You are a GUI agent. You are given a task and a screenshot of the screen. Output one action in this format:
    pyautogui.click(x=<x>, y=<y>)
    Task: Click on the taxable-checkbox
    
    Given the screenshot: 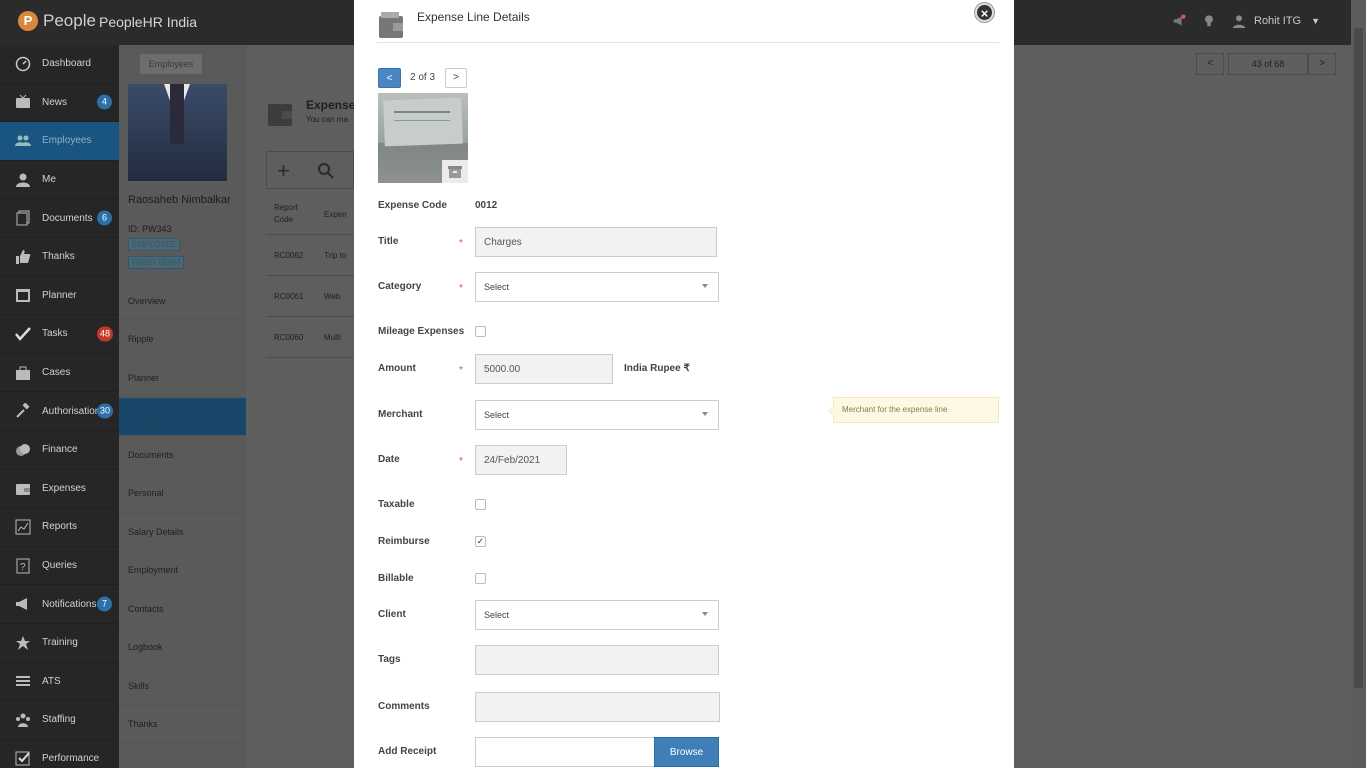 What is the action you would take?
    pyautogui.click(x=480, y=504)
    